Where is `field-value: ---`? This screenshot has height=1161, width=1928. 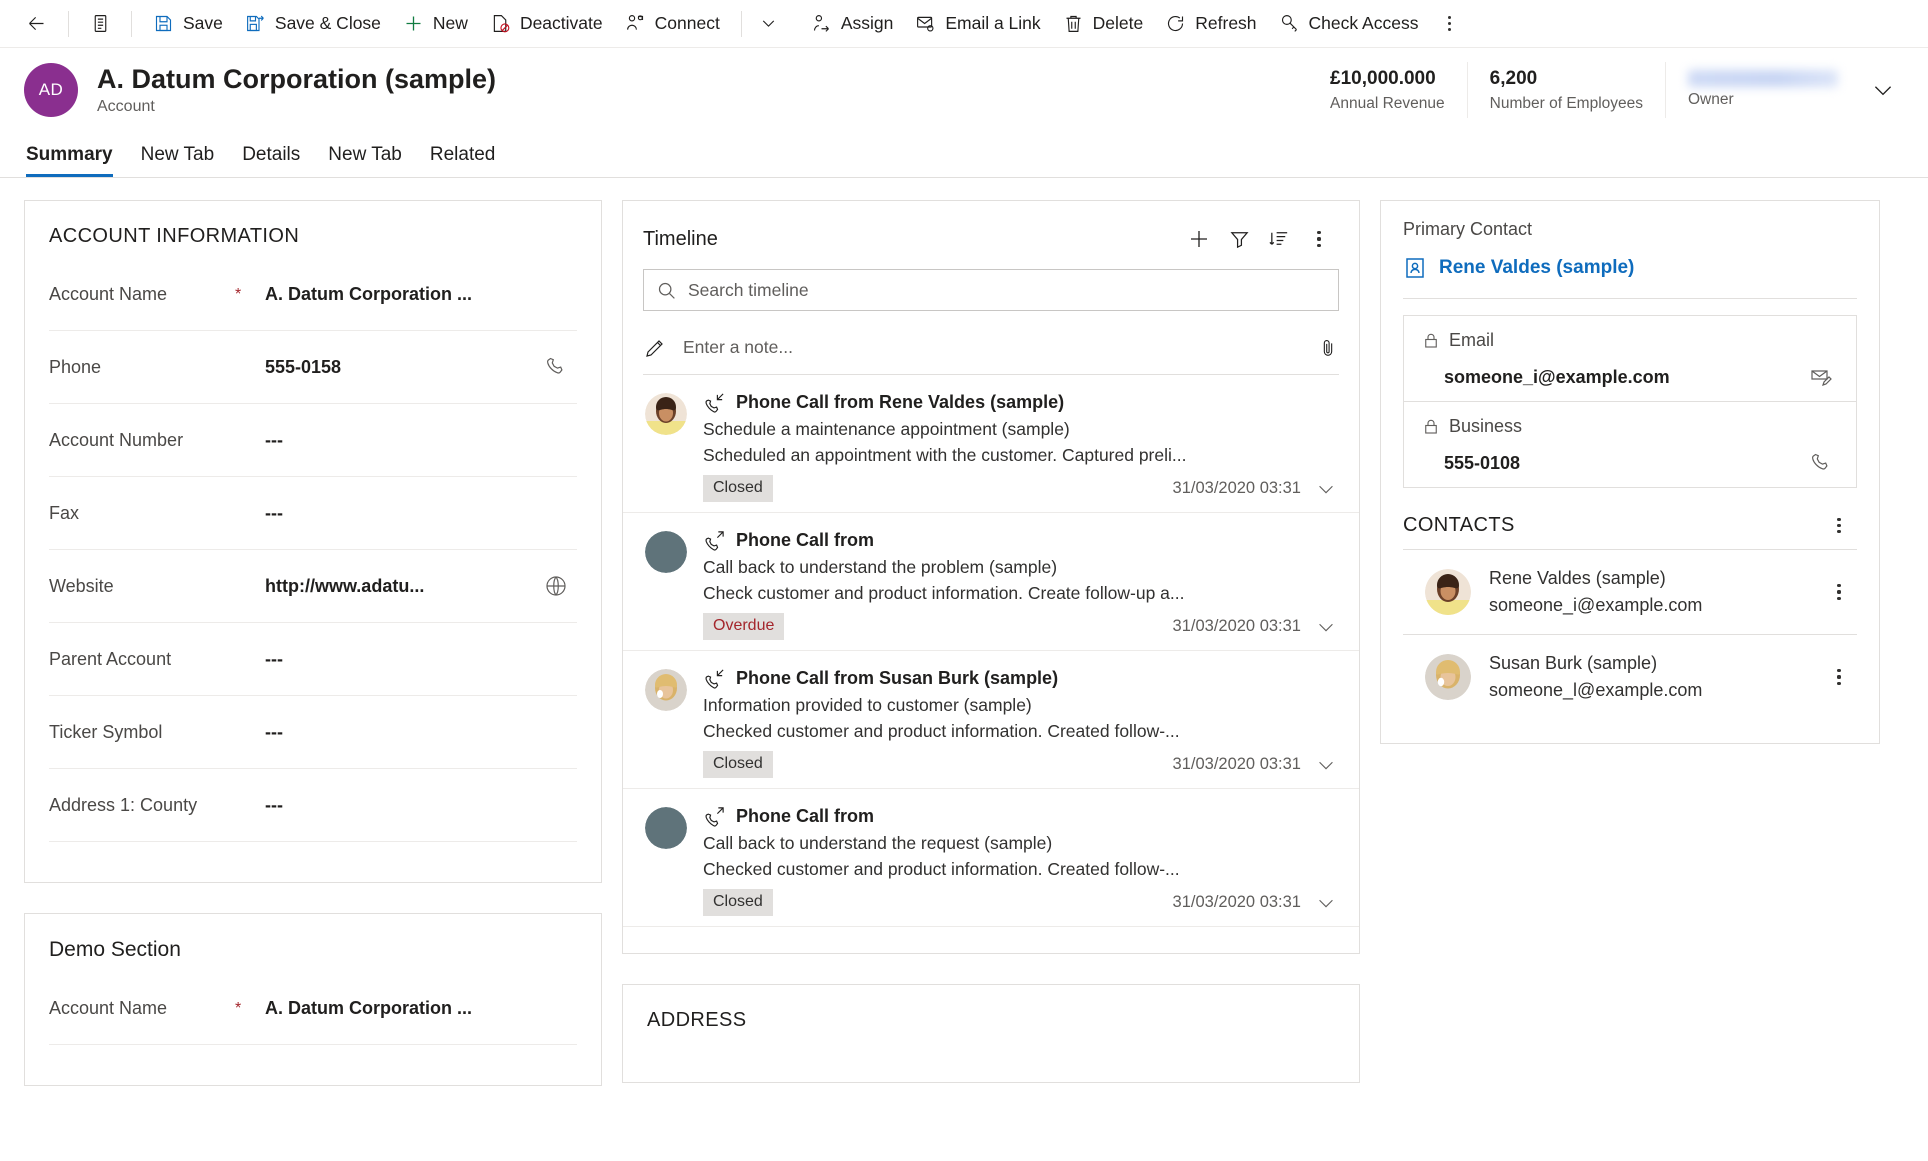
field-value: --- is located at coordinates (274, 731).